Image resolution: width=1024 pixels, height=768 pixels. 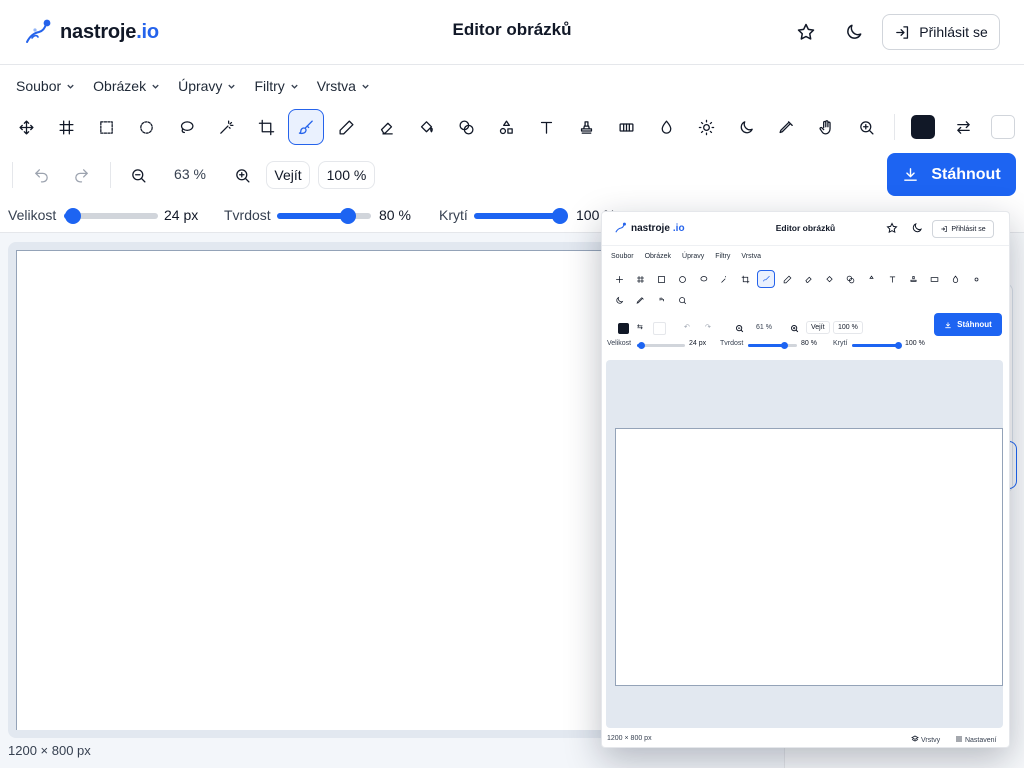 What do you see at coordinates (806, 32) in the screenshot?
I see `favorite-button` at bounding box center [806, 32].